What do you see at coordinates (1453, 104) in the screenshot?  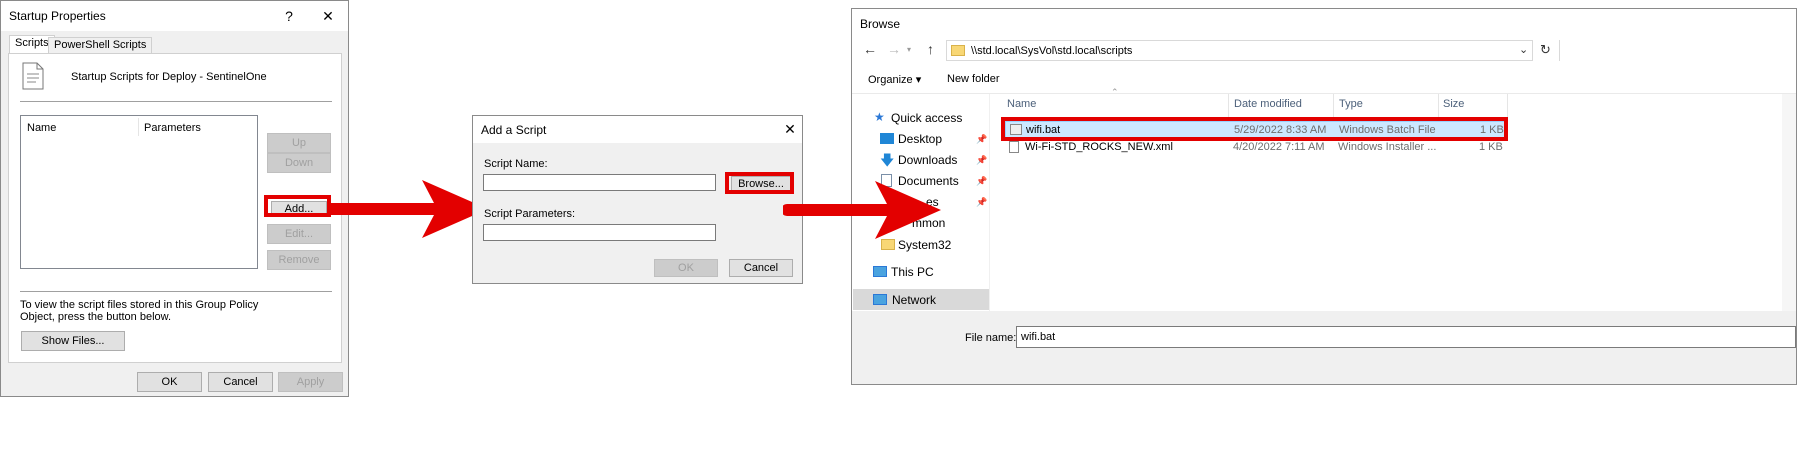 I see `column-size: Size` at bounding box center [1453, 104].